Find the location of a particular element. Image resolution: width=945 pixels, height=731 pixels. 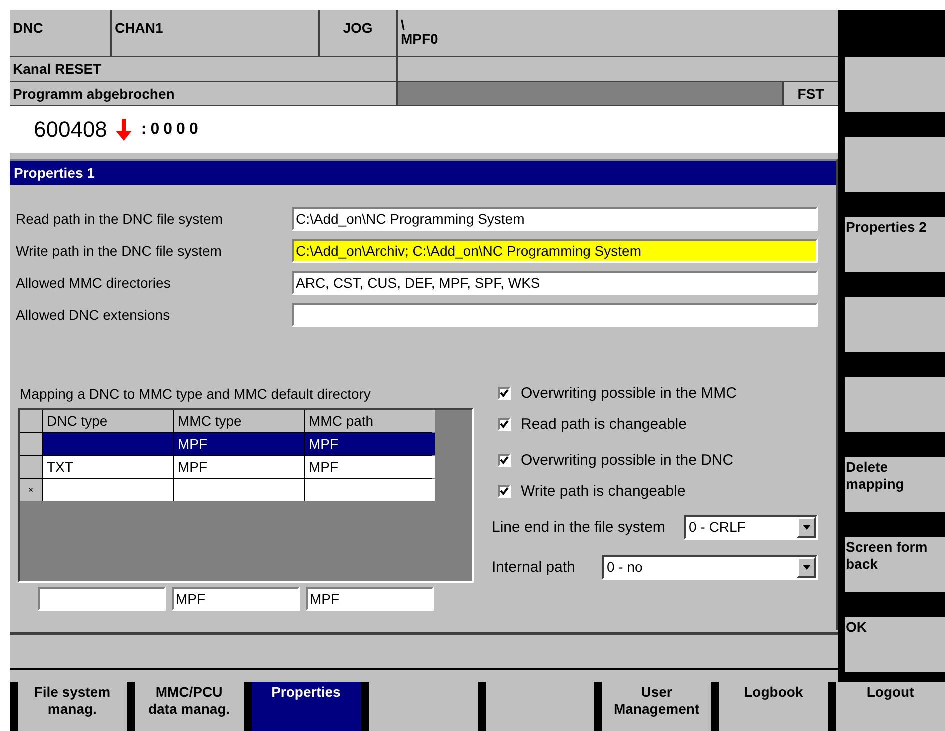

softkey: OK is located at coordinates (895, 644).